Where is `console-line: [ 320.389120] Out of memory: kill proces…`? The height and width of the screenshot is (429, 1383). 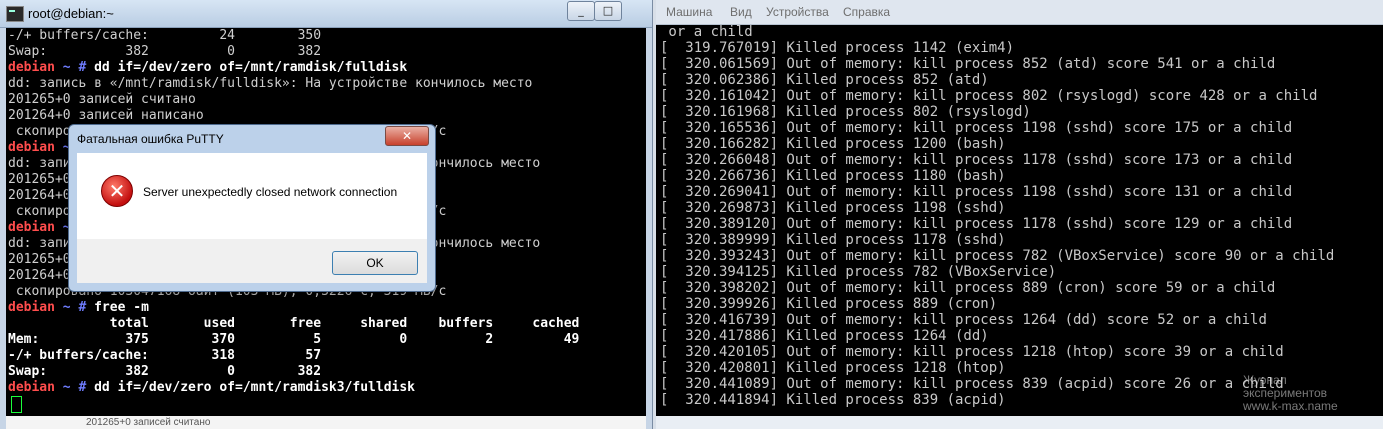
console-line: [ 320.389120] Out of memory: kill proces… is located at coordinates (976, 224).